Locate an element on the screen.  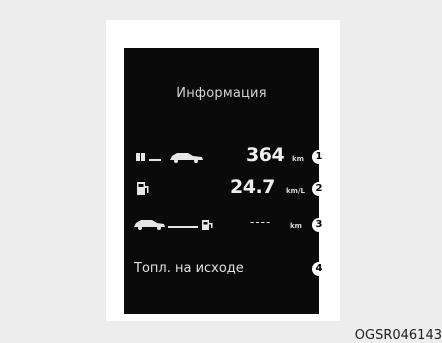
refuel-distance-value: ---- is located at coordinates (261, 222).